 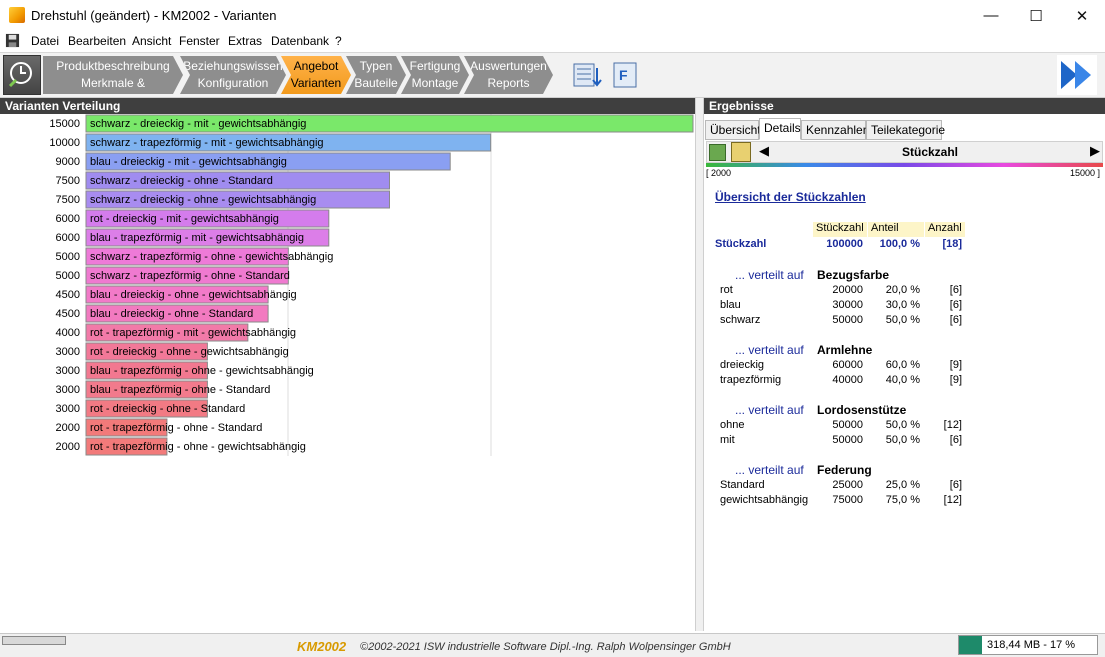 What do you see at coordinates (587, 75) in the screenshot?
I see `list-export-icon` at bounding box center [587, 75].